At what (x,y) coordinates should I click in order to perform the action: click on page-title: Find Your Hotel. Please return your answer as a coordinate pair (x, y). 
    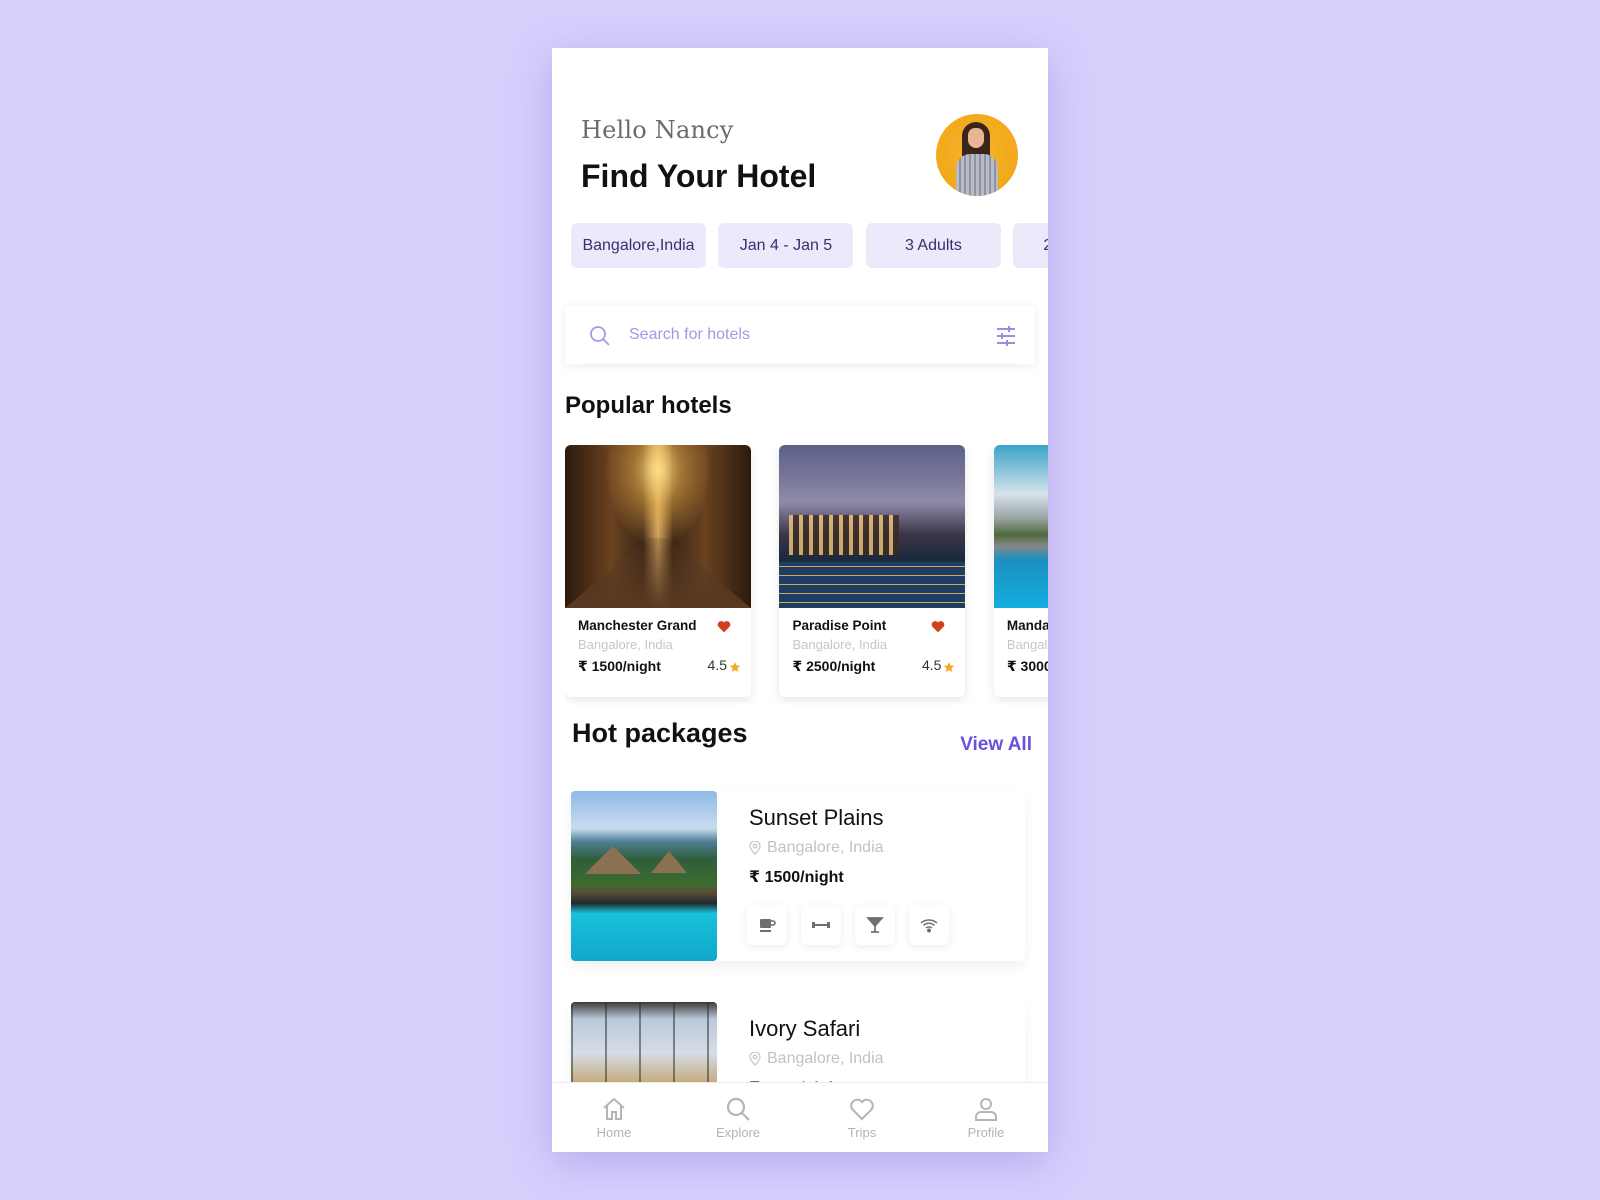
    Looking at the image, I should click on (699, 176).